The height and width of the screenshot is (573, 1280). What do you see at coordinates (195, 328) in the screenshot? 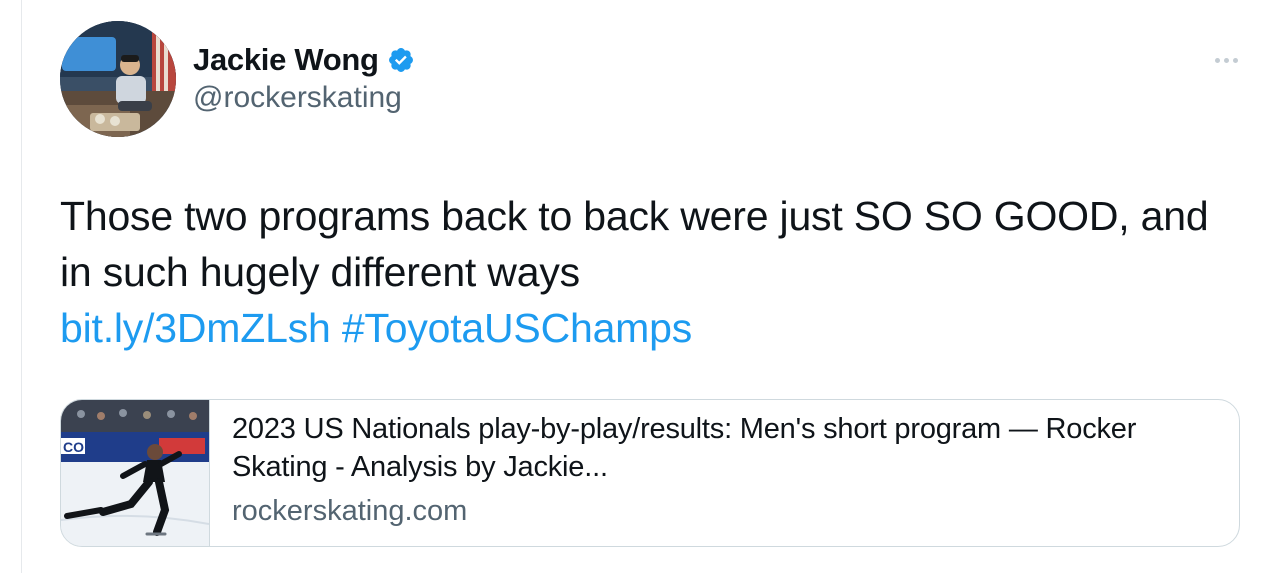
I see `tweet-link: bit.ly/3DmZLsh` at bounding box center [195, 328].